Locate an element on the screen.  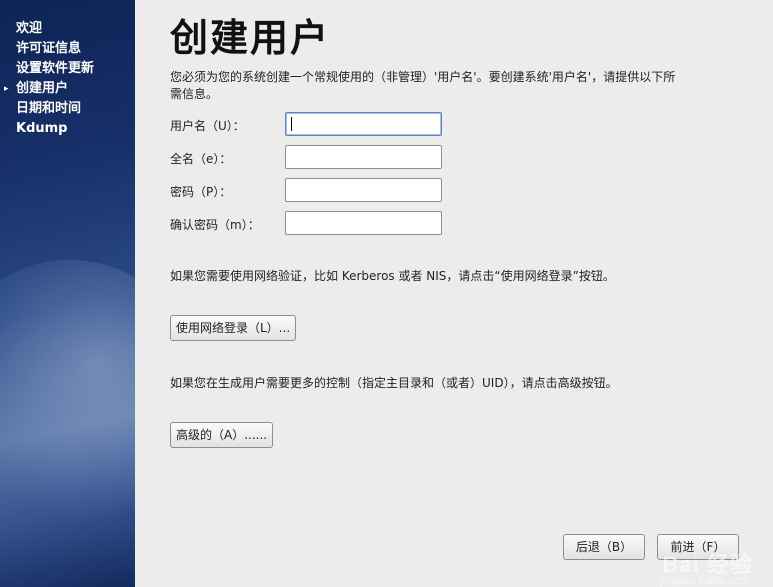
step-list: 欢迎 许可证信息 设置软件更新 ▸ 创建用户 日期和时间 Kdump is located at coordinates (67, 79).